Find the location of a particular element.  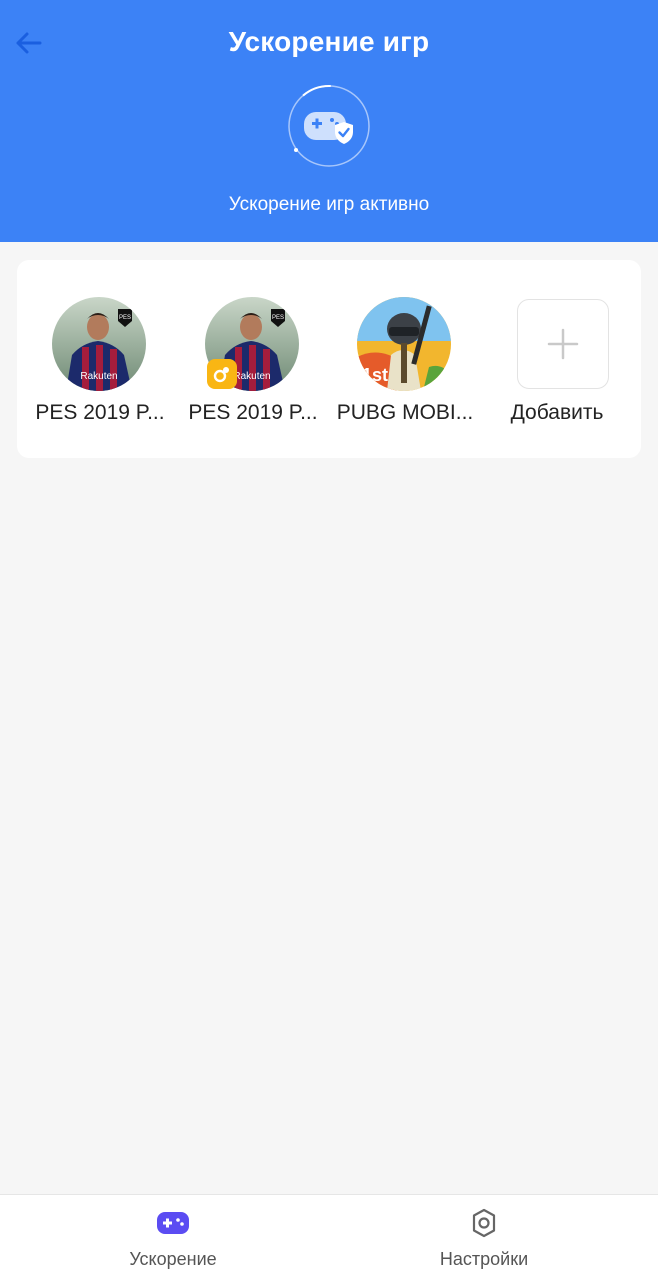

status-indicator is located at coordinates (329, 126).